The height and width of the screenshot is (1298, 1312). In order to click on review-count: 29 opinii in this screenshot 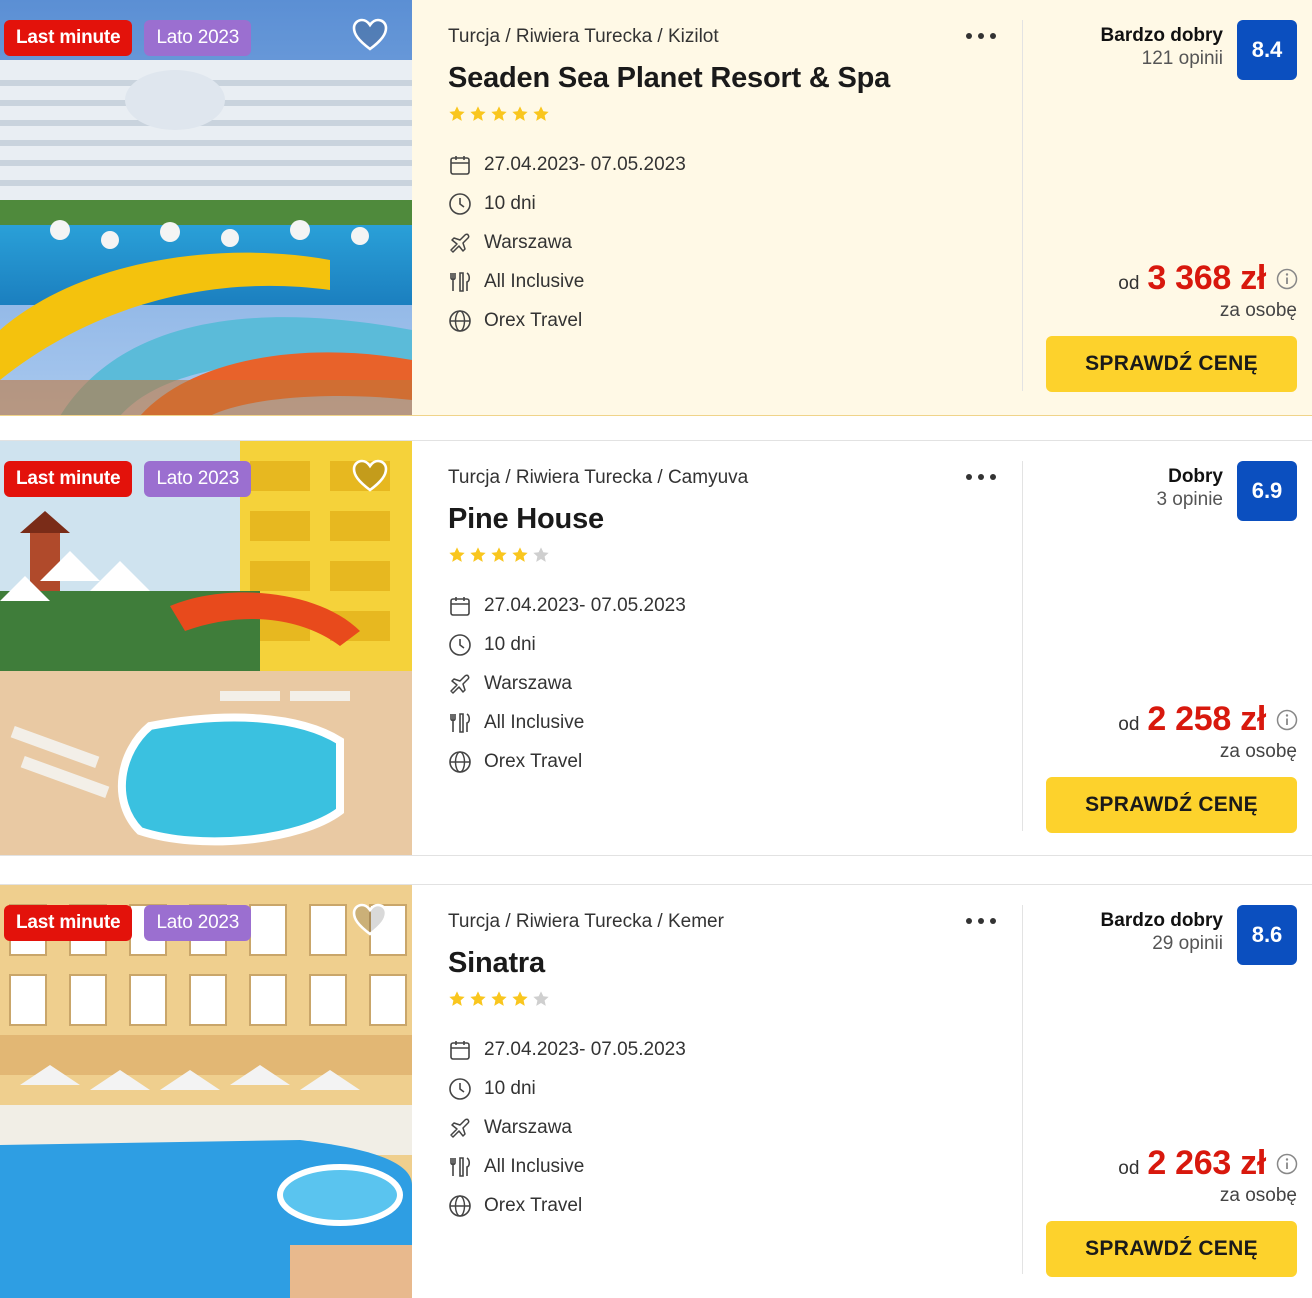, I will do `click(1187, 943)`.